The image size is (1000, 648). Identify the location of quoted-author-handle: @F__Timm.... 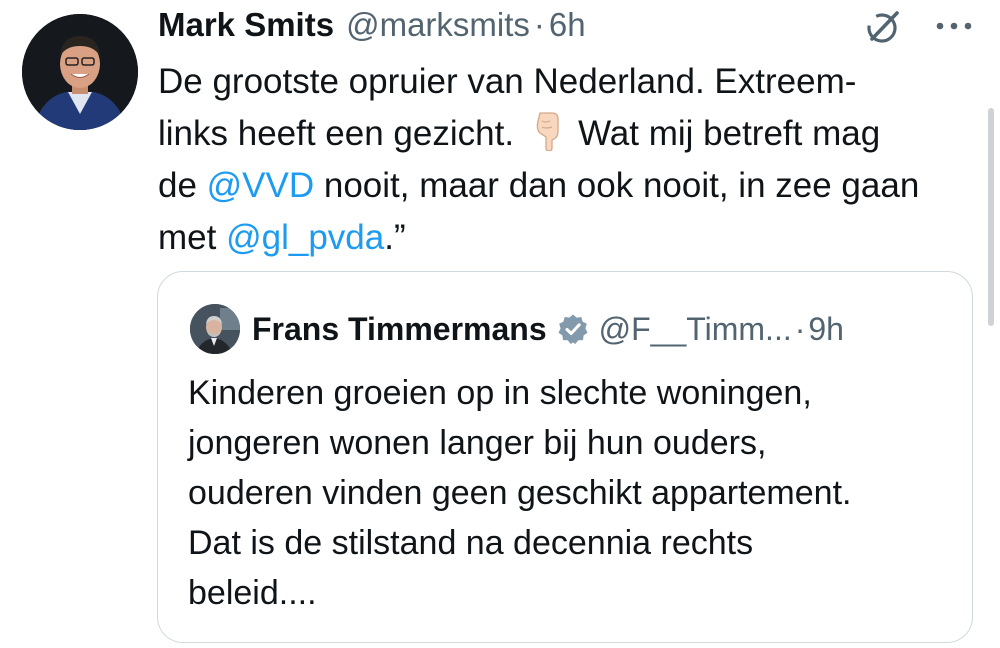
(695, 329).